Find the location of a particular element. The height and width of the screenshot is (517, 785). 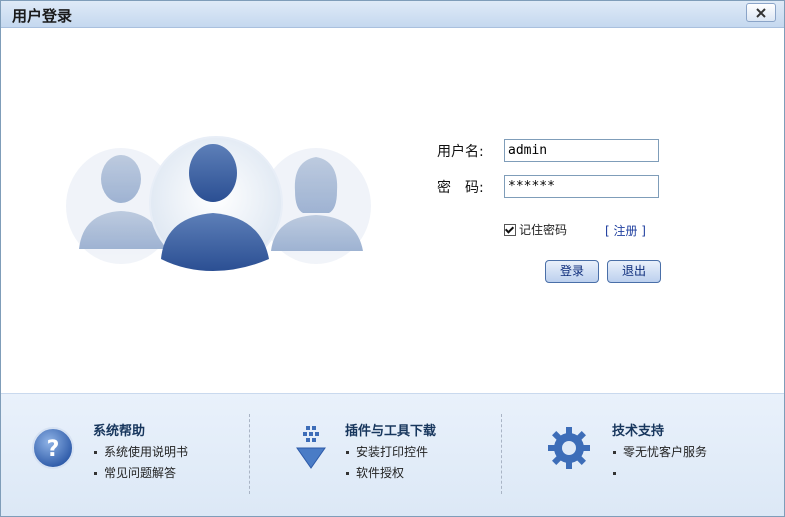

close-icon is located at coordinates (761, 12).